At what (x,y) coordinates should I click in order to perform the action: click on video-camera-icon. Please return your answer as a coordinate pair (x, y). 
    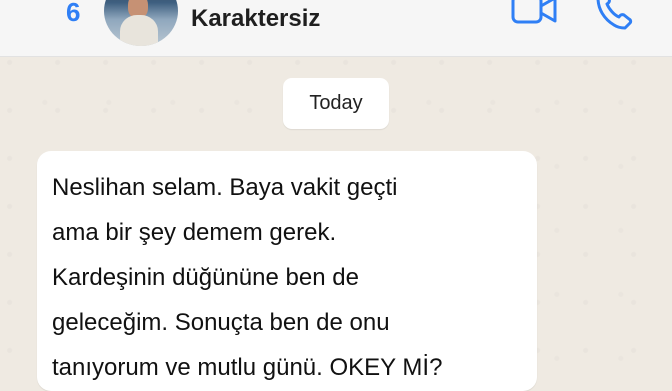
    Looking at the image, I should click on (534, 16).